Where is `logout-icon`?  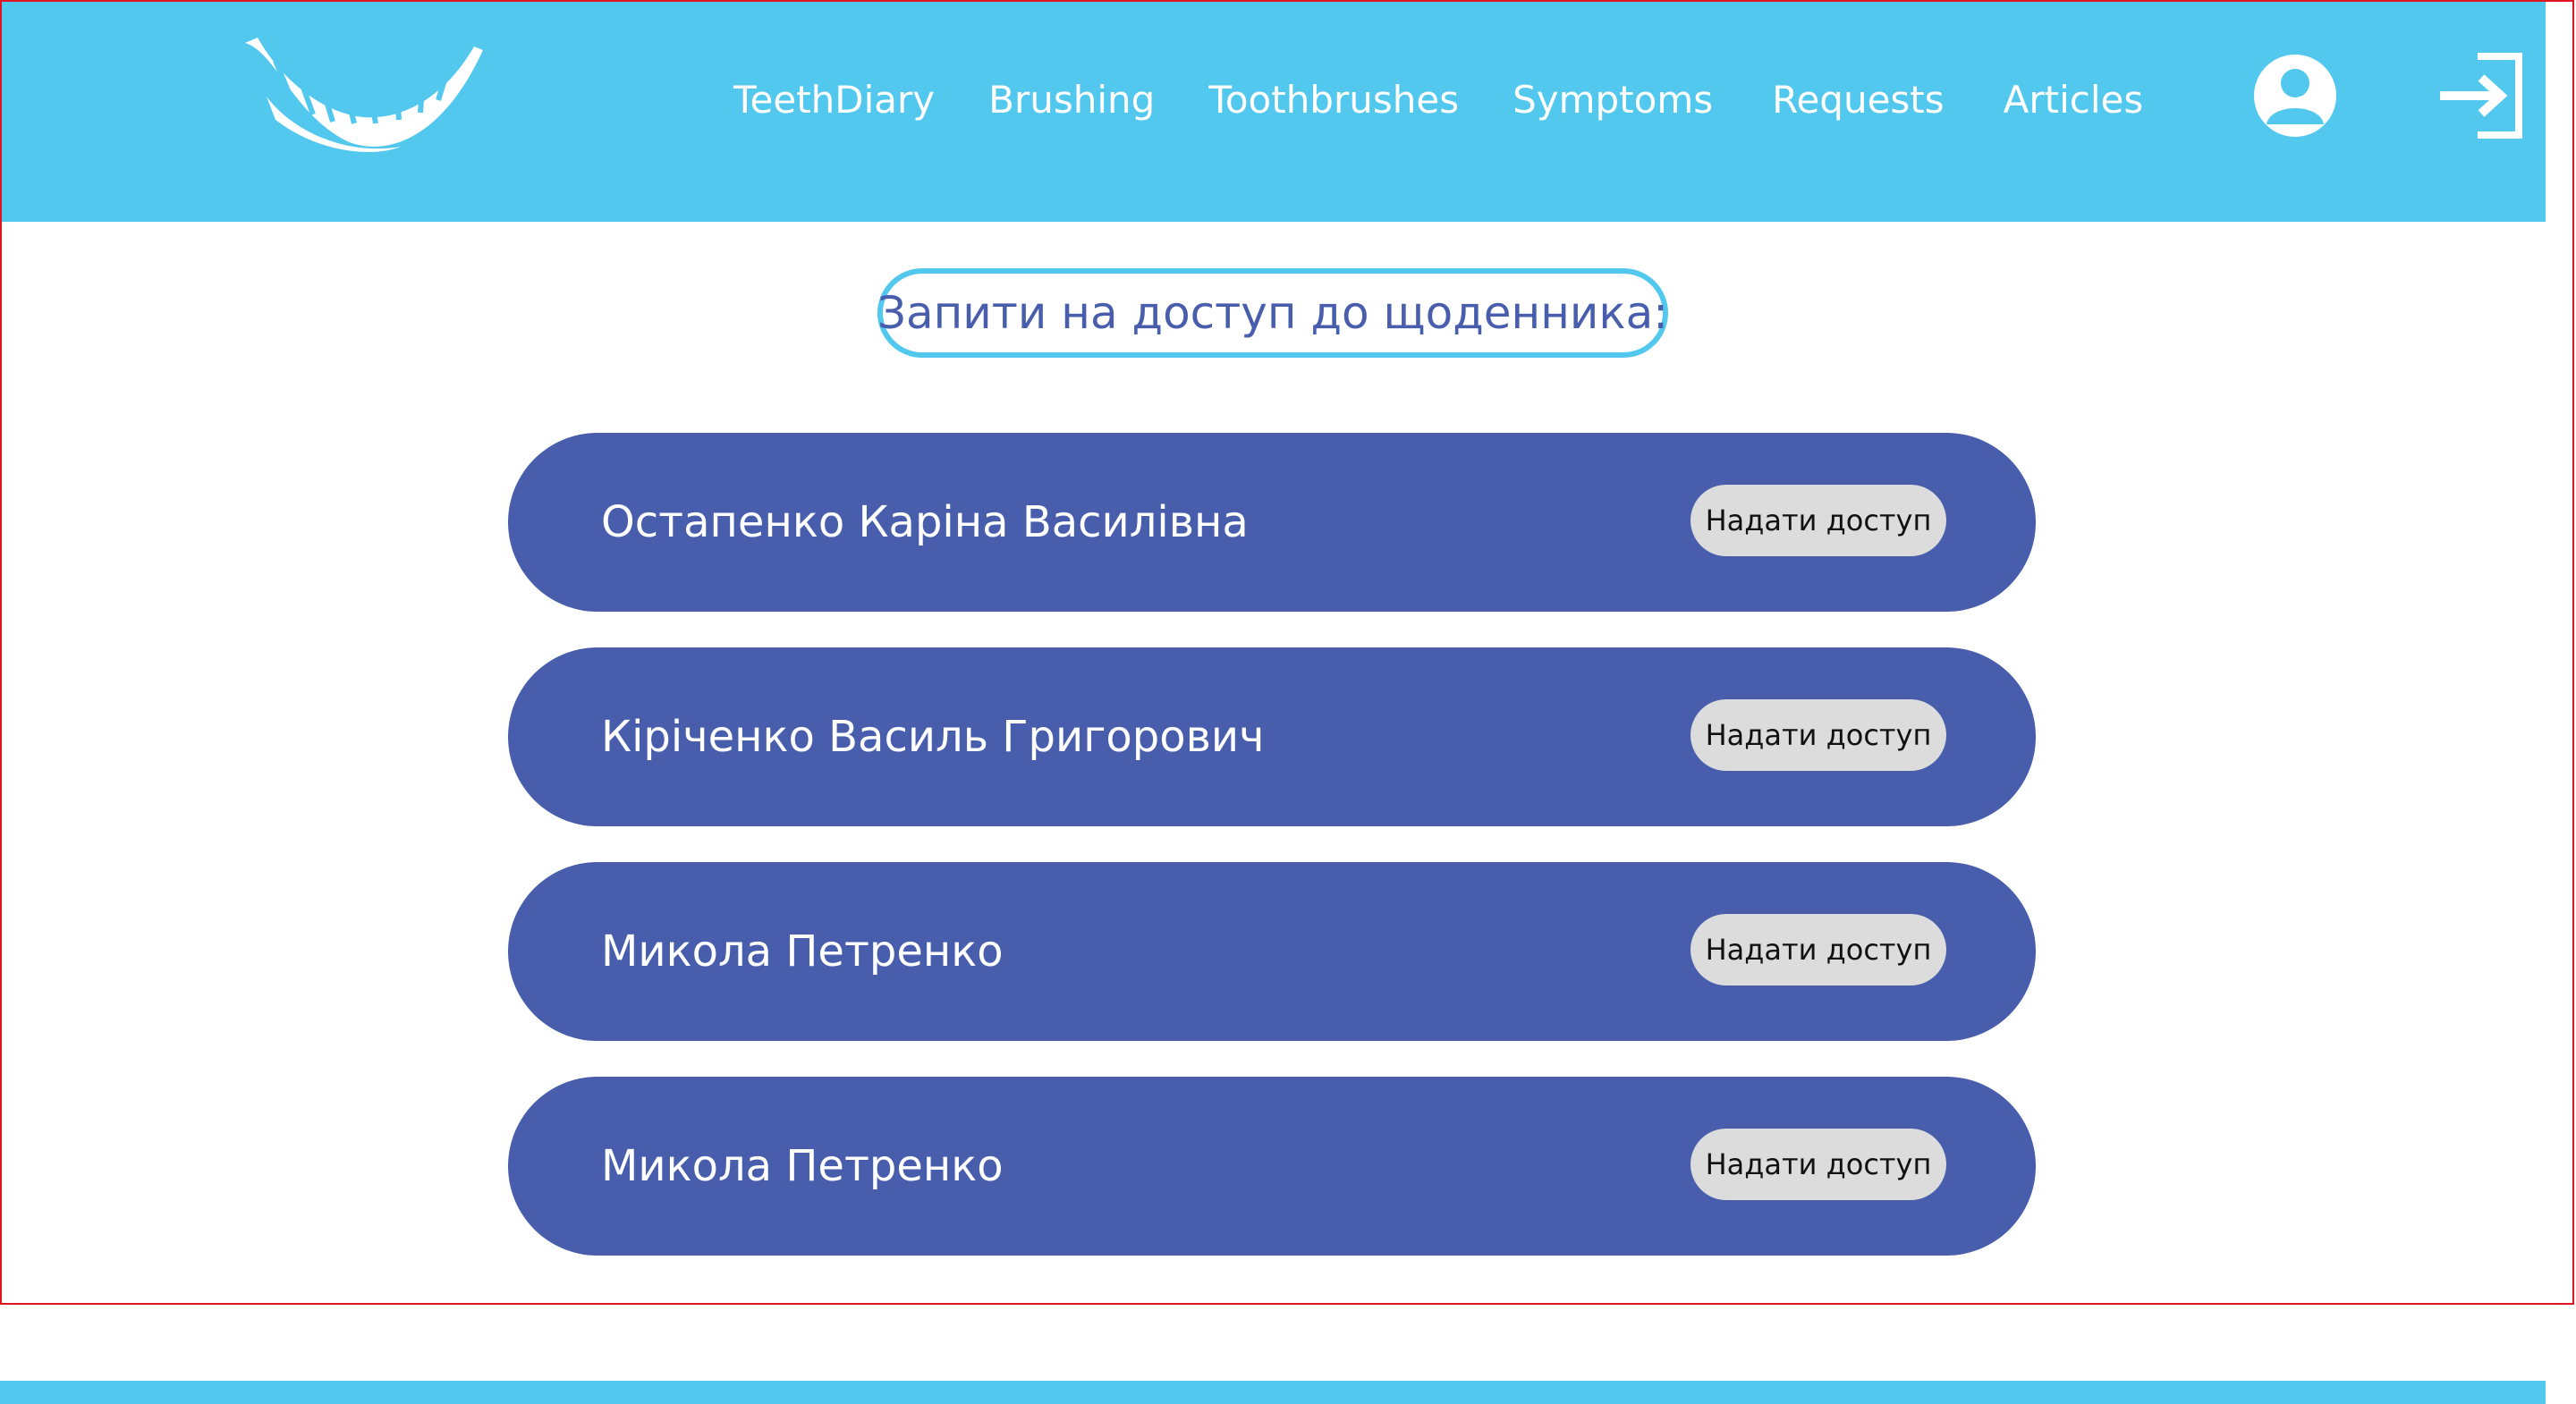 logout-icon is located at coordinates (2479, 96).